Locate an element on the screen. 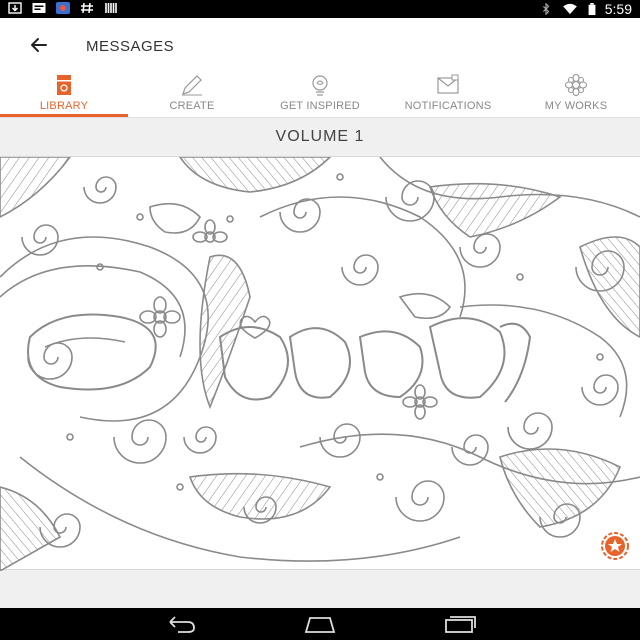 The height and width of the screenshot is (640, 640). wifi-icon is located at coordinates (569, 9).